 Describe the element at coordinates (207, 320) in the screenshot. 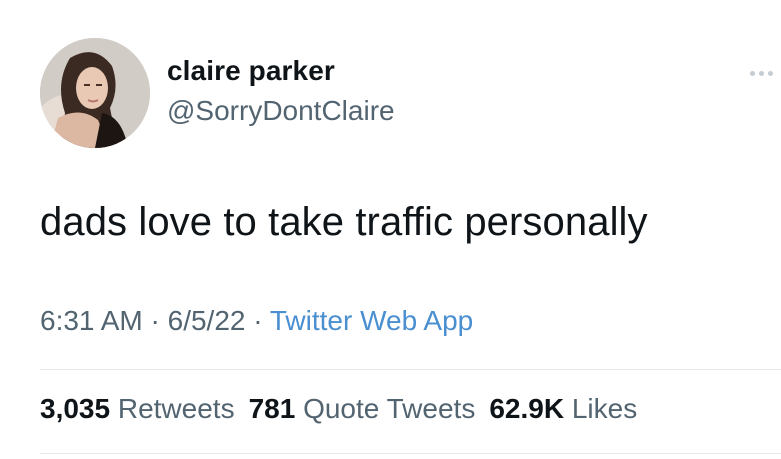

I see `tweet-date: 6/5/22` at that location.